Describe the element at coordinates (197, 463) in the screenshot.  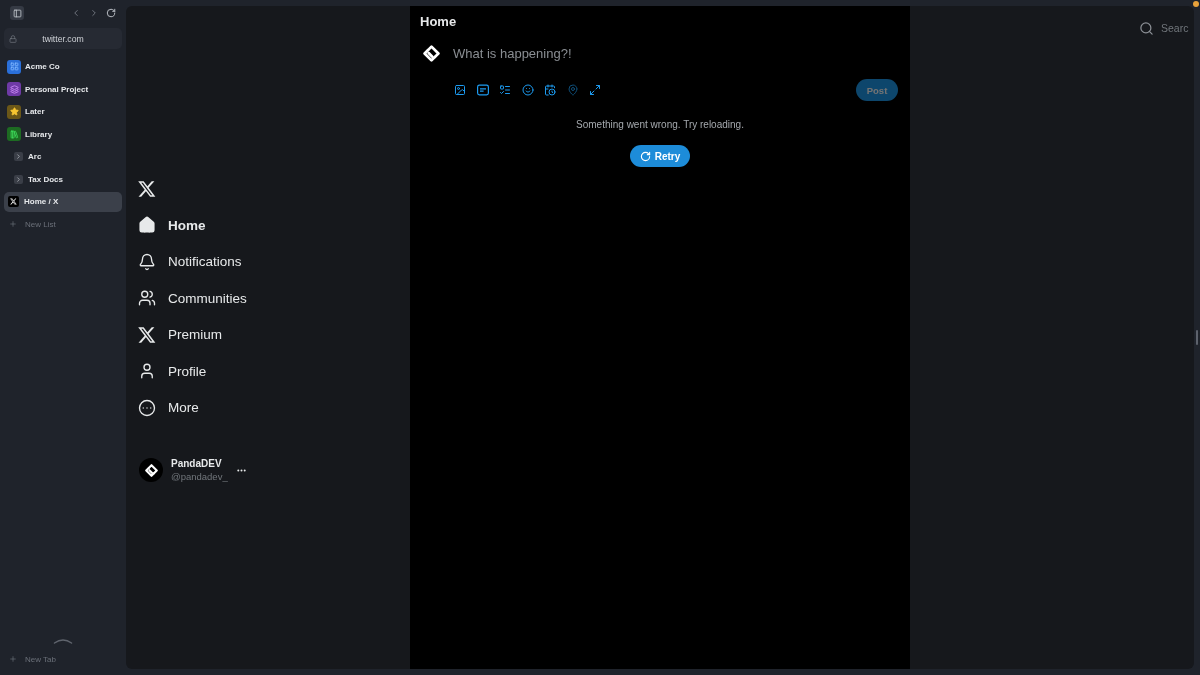
I see `account-name: PandaDEV` at that location.